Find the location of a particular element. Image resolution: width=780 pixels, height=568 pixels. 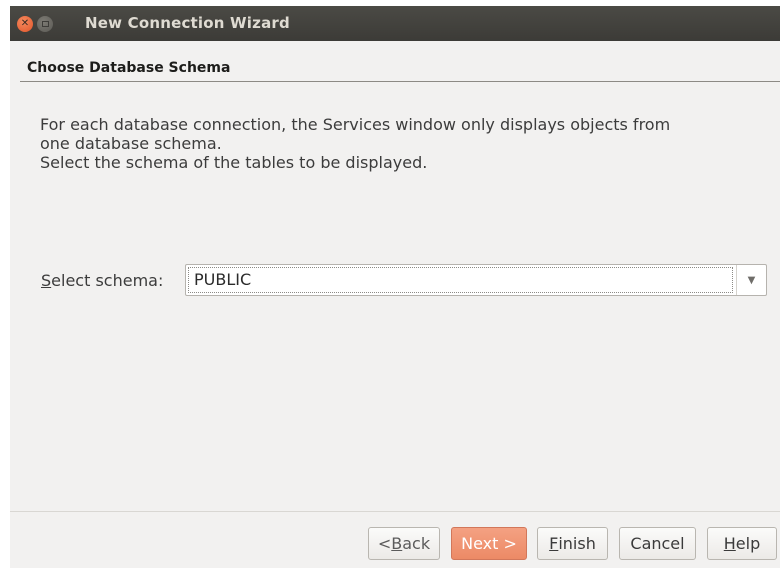

schema-combobox-field: PUBLIC is located at coordinates (460, 280).